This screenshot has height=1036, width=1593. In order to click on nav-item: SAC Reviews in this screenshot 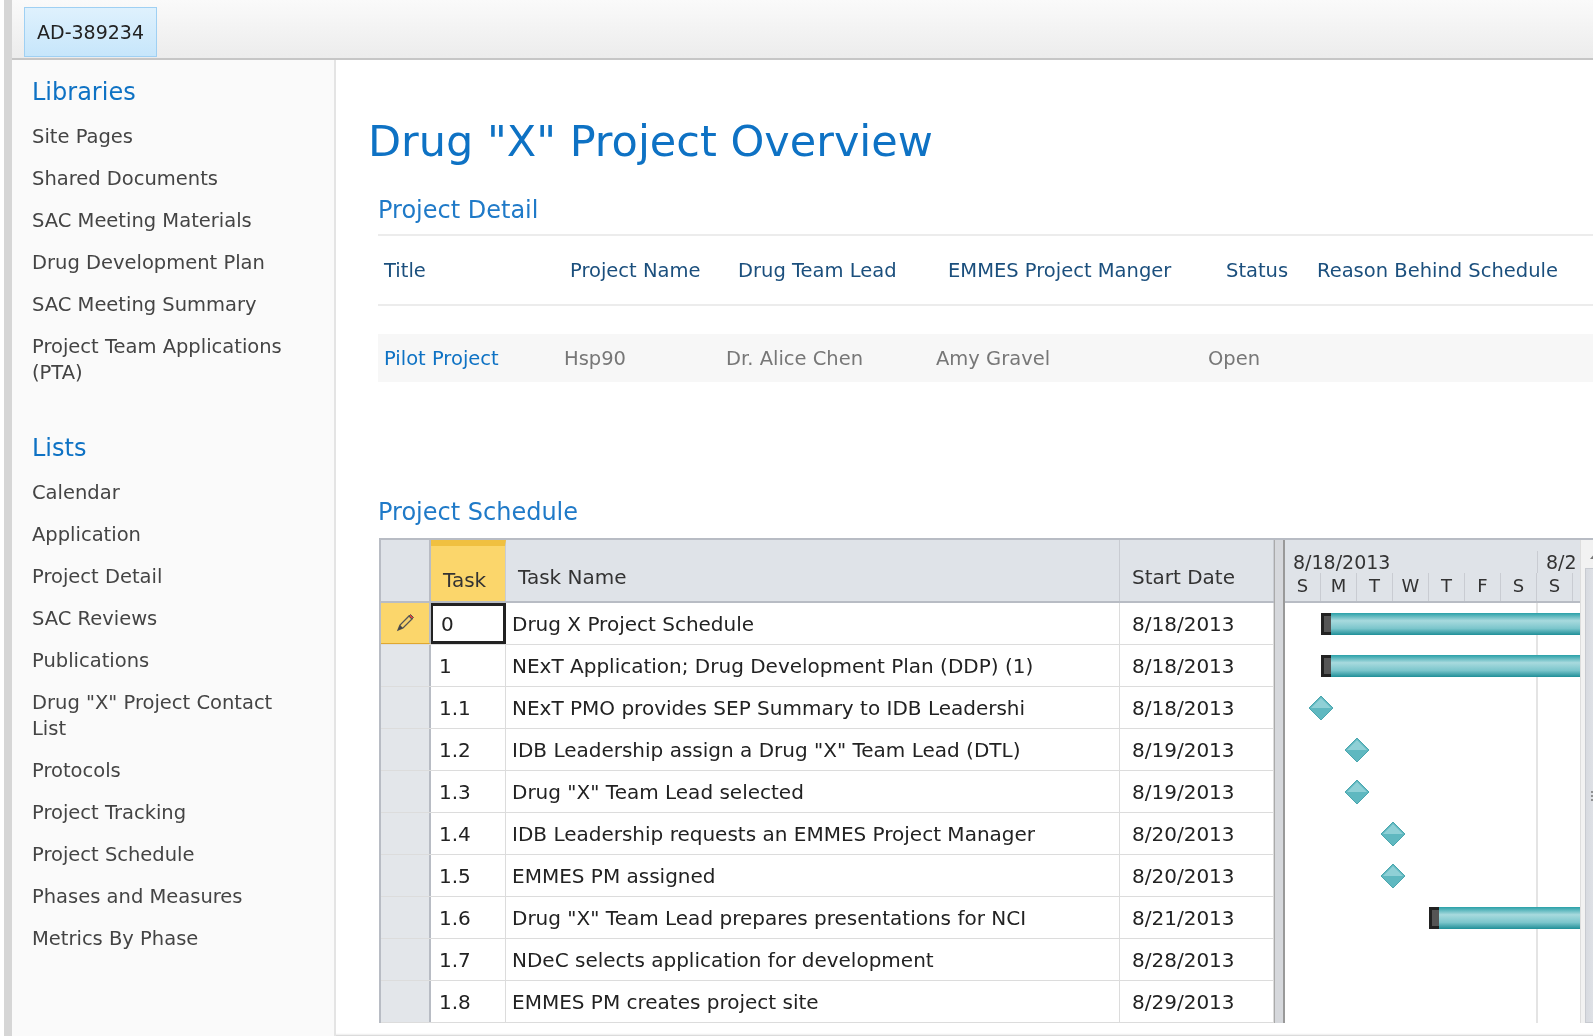, I will do `click(167, 619)`.